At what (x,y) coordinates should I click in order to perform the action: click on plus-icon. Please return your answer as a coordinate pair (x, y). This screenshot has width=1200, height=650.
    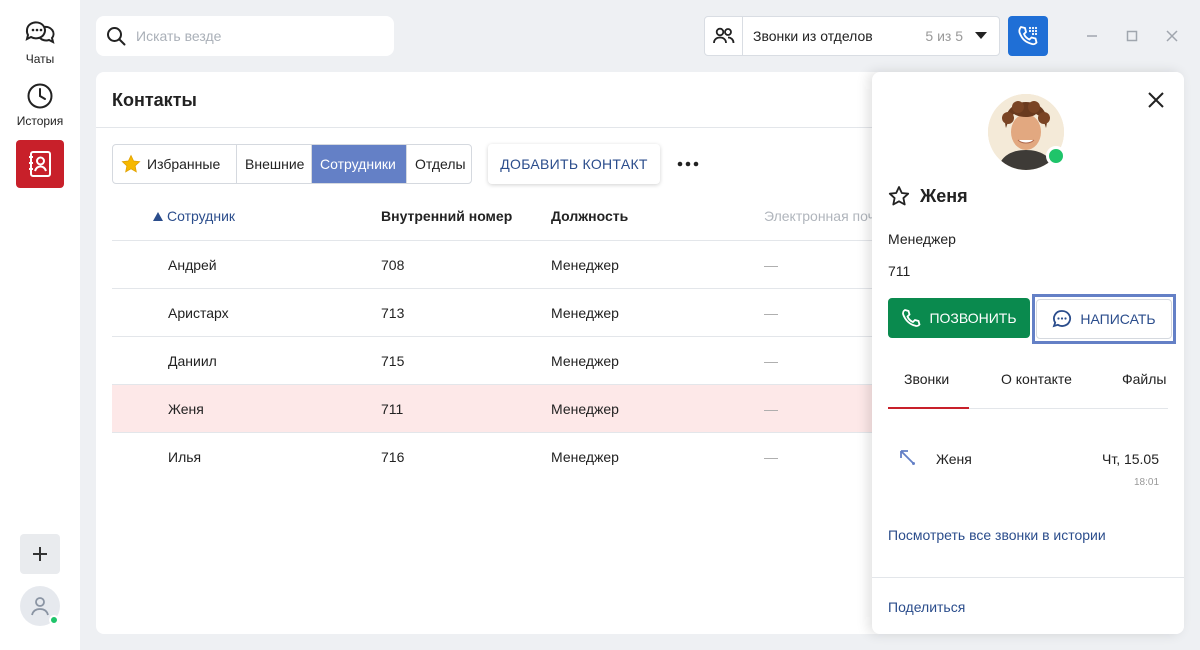
    Looking at the image, I should click on (40, 554).